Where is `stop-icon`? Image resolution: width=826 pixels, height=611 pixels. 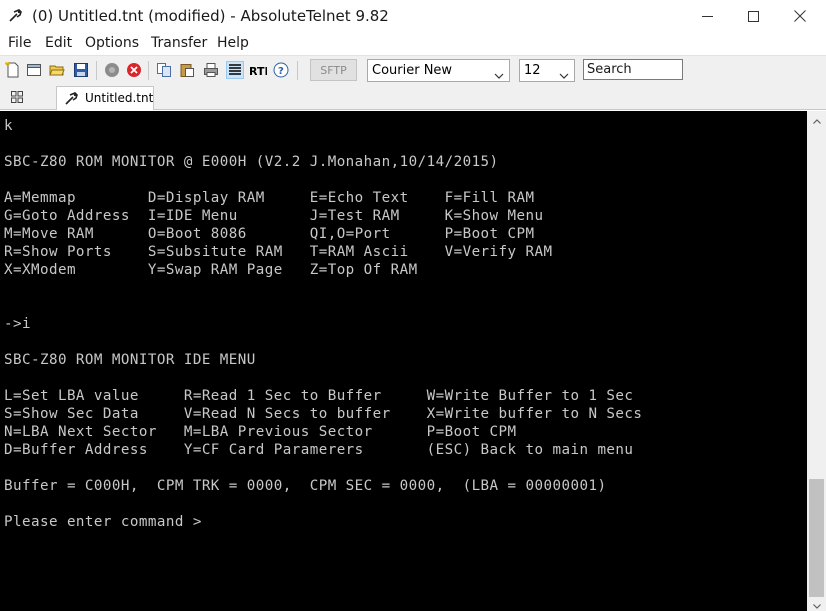
stop-icon is located at coordinates (134, 70).